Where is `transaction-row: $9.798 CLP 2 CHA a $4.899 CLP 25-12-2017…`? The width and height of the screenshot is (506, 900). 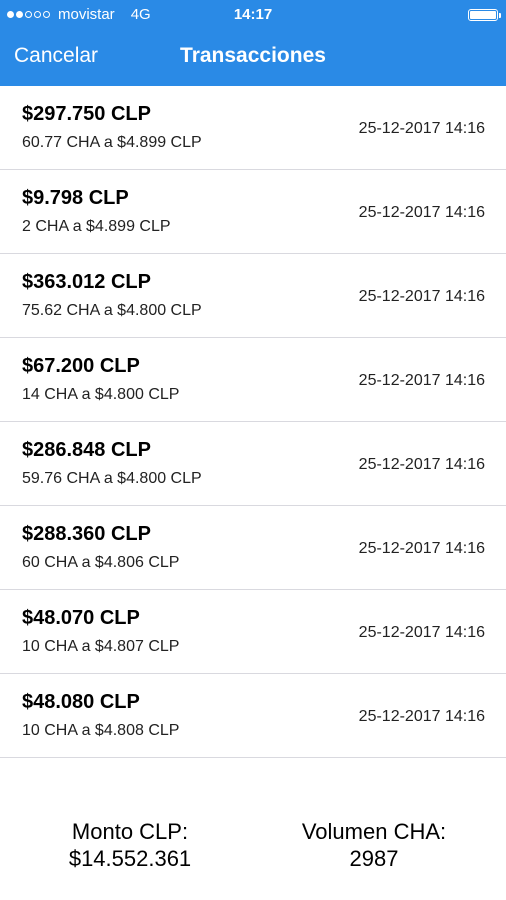
transaction-row: $9.798 CLP 2 CHA a $4.899 CLP 25-12-2017… is located at coordinates (253, 212).